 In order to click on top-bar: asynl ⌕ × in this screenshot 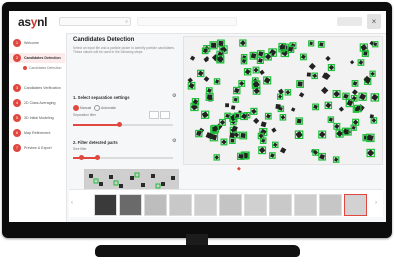, I will do `click(197, 22)`.